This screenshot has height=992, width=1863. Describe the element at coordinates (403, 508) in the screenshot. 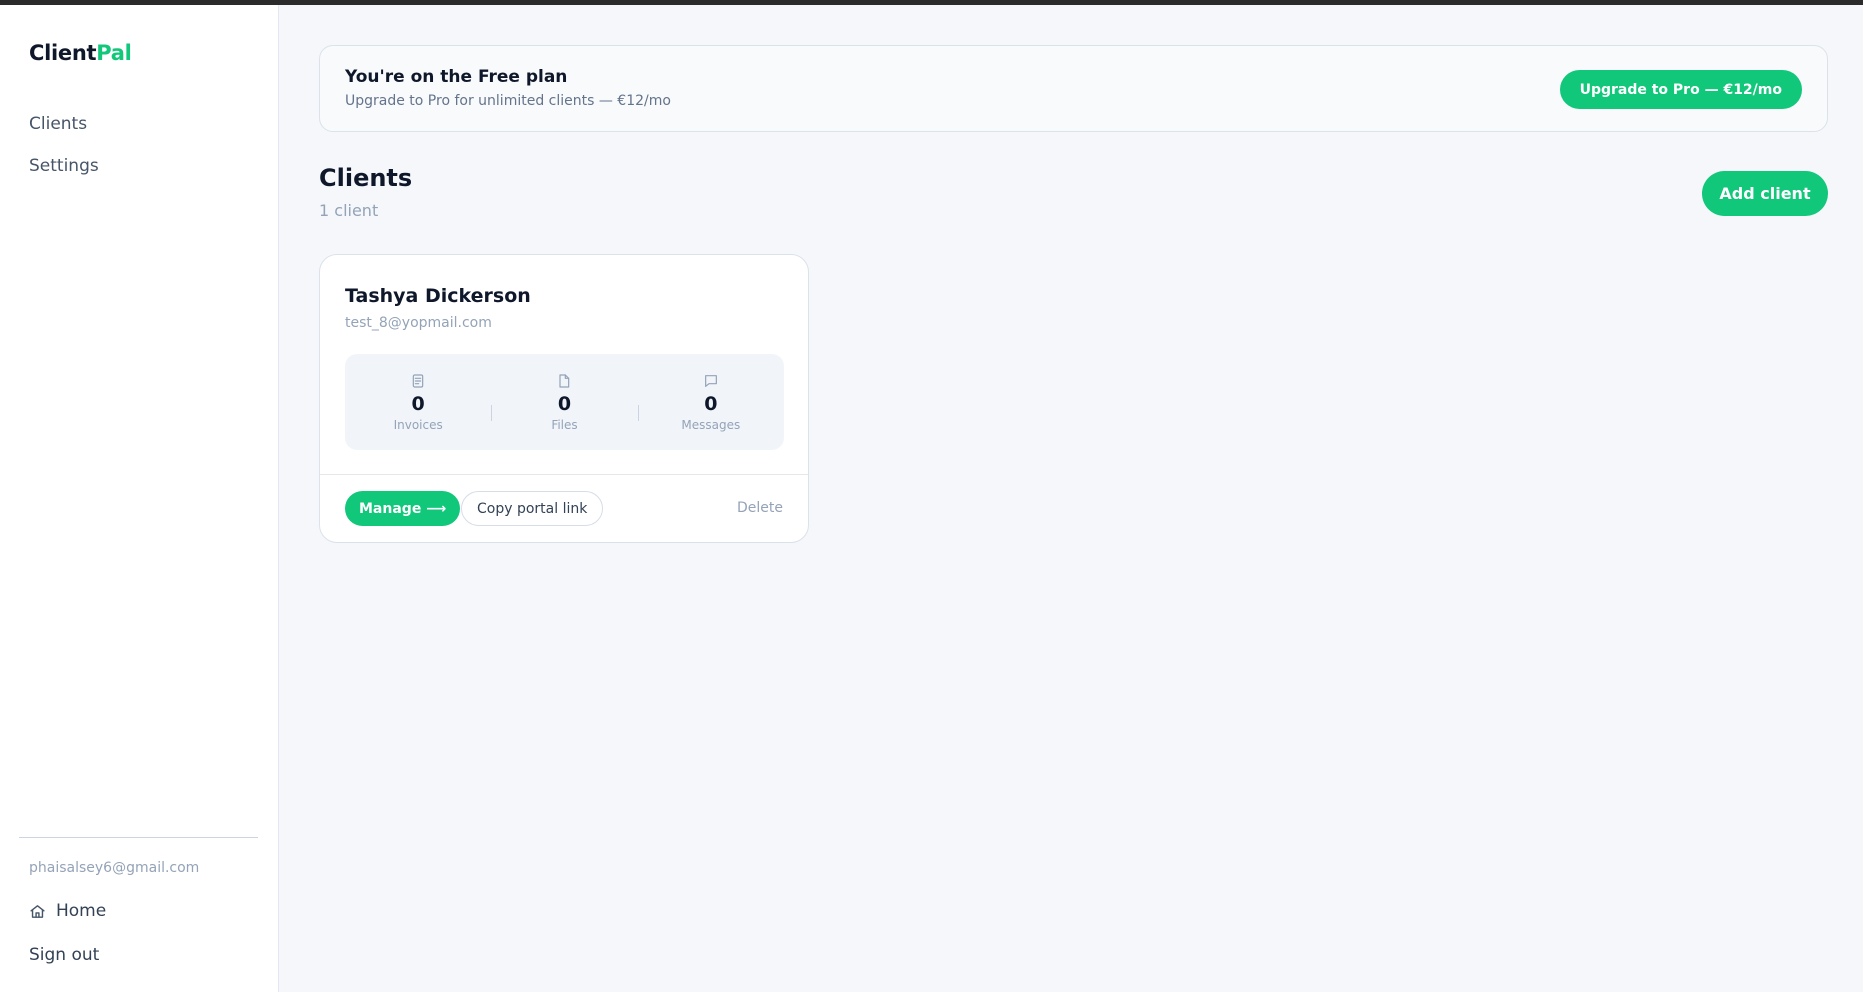

I see `manage-button: Manage ⟶` at that location.